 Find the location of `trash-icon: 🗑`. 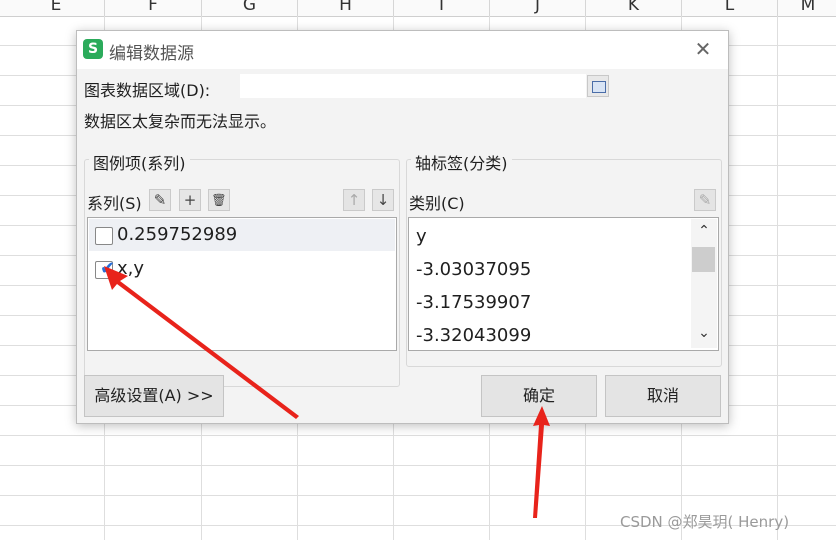

trash-icon: 🗑 is located at coordinates (219, 200).